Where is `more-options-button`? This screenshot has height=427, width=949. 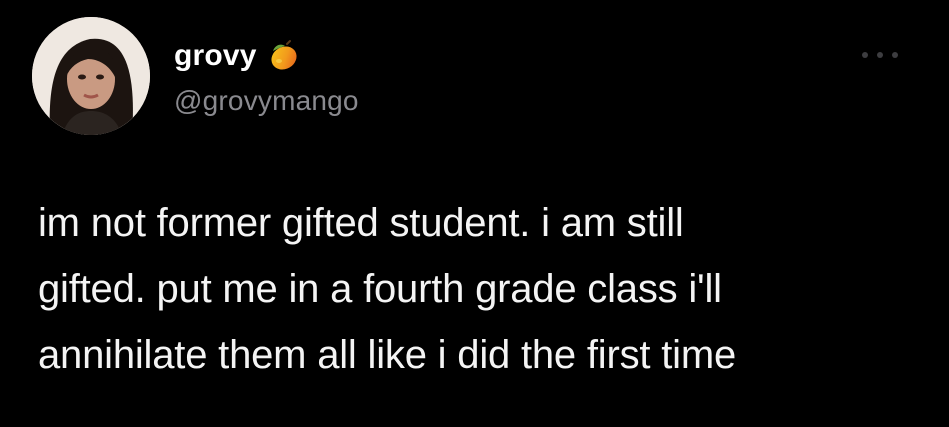 more-options-button is located at coordinates (880, 55).